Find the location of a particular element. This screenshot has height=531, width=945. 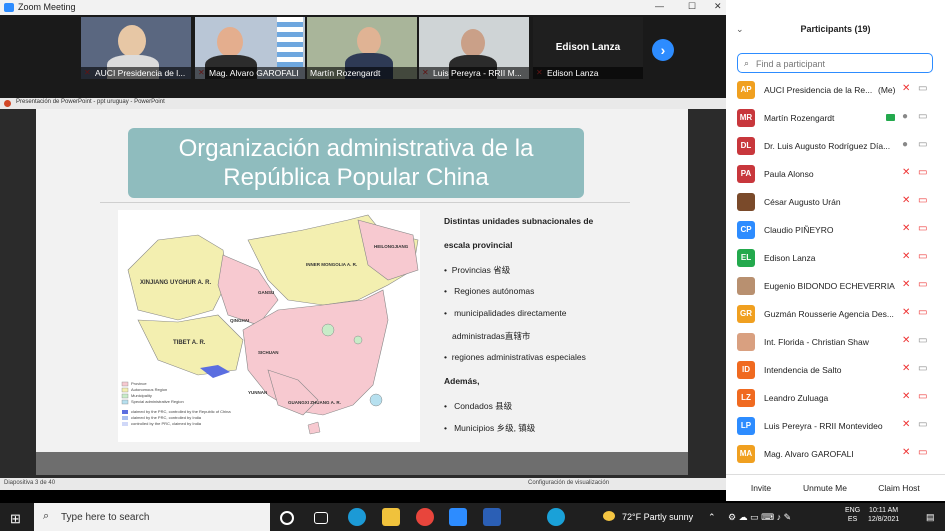

avatar: MR is located at coordinates (746, 118).